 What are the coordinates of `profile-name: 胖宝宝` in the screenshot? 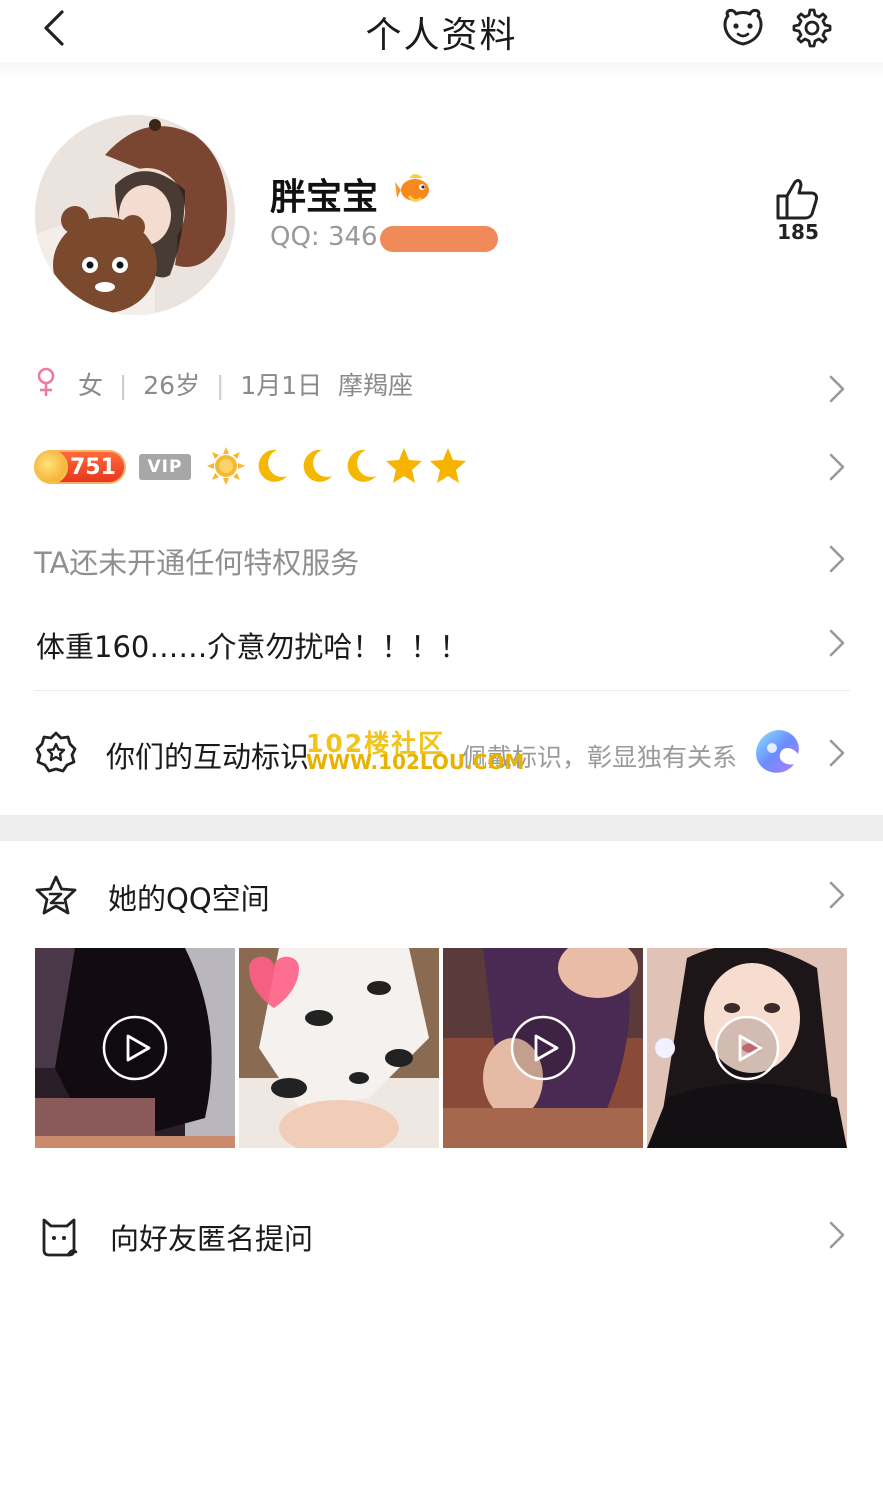 It's located at (324, 197).